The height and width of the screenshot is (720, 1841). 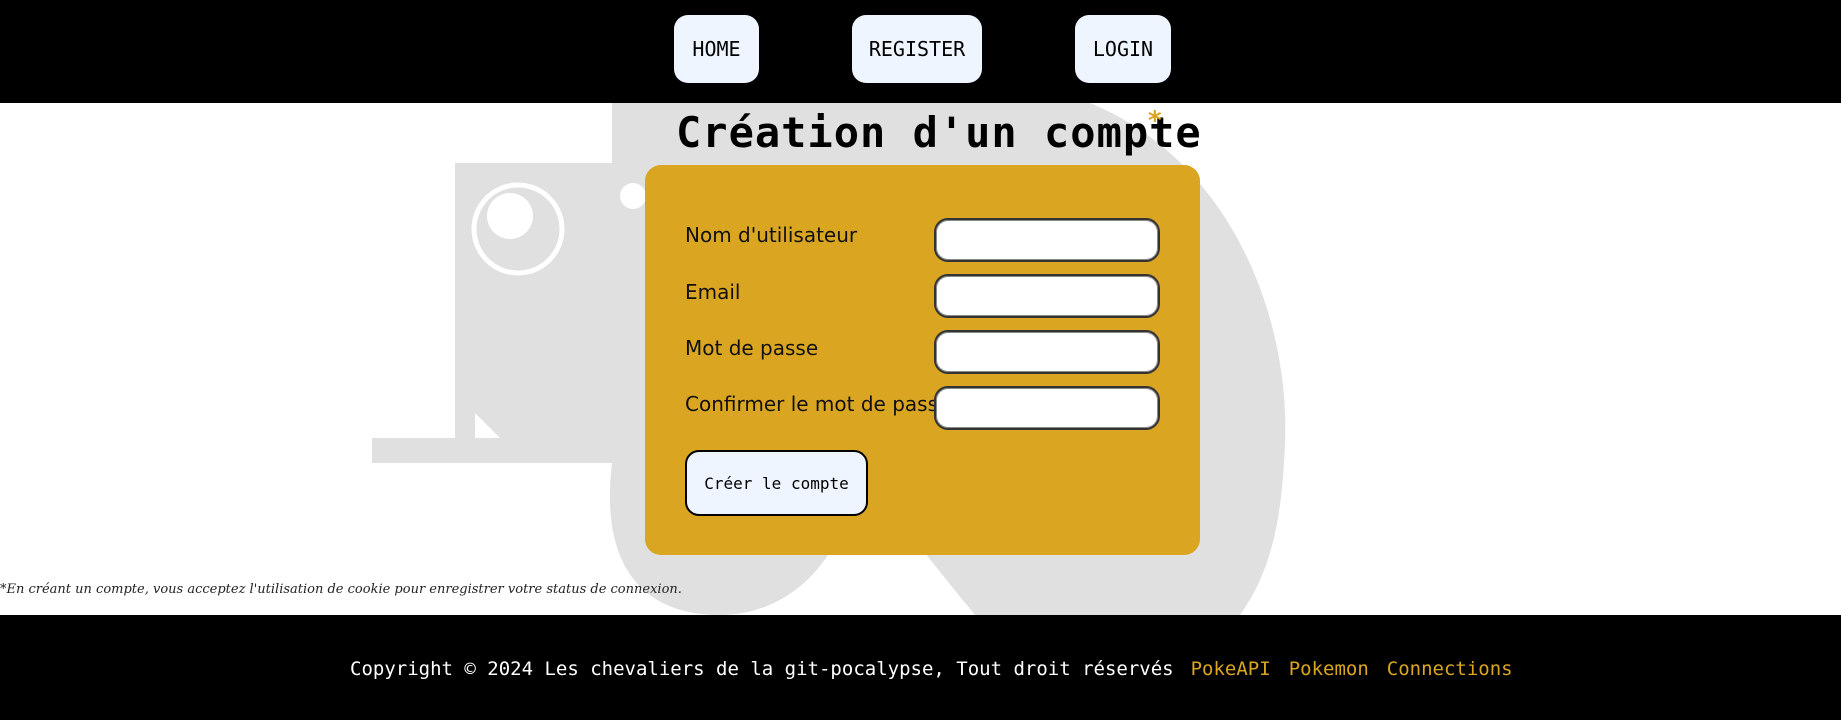 I want to click on confirm-password-label: Confirmer le mot de passe, so click(x=818, y=404).